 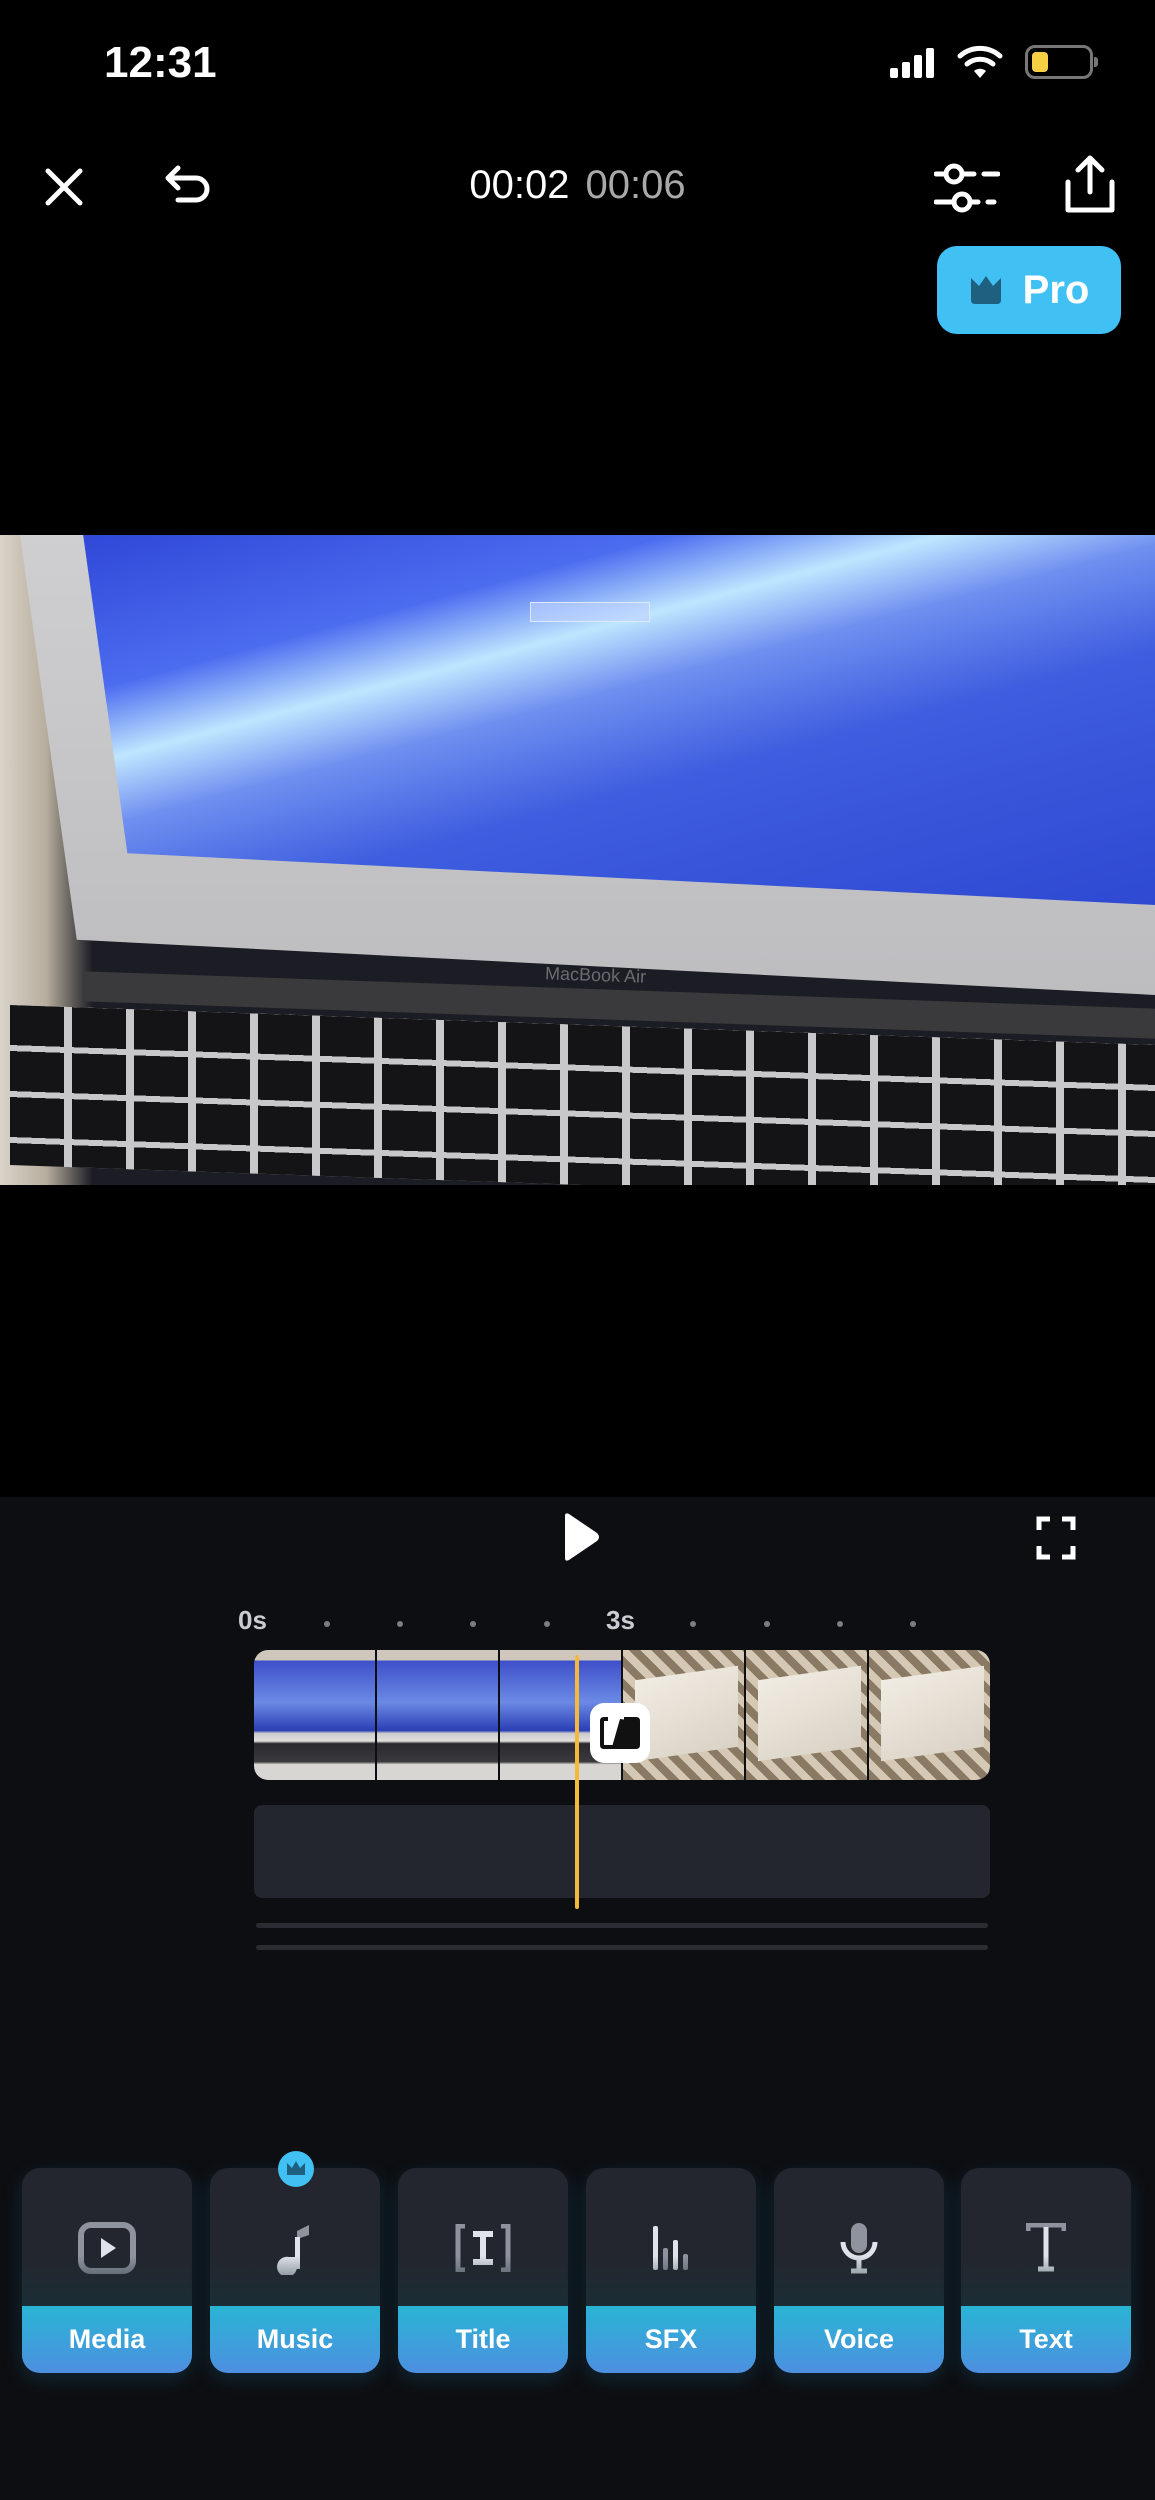 What do you see at coordinates (577, 1782) in the screenshot?
I see `playhead` at bounding box center [577, 1782].